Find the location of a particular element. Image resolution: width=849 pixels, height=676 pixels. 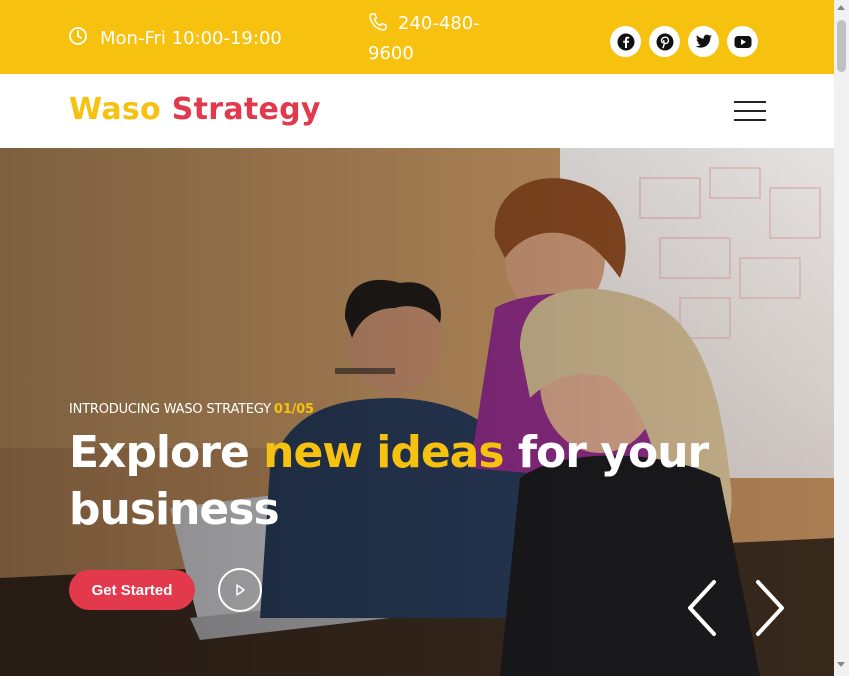

top-bar: Mon-Fri 10:00-19:00 240-480-9600 is located at coordinates (417, 37).